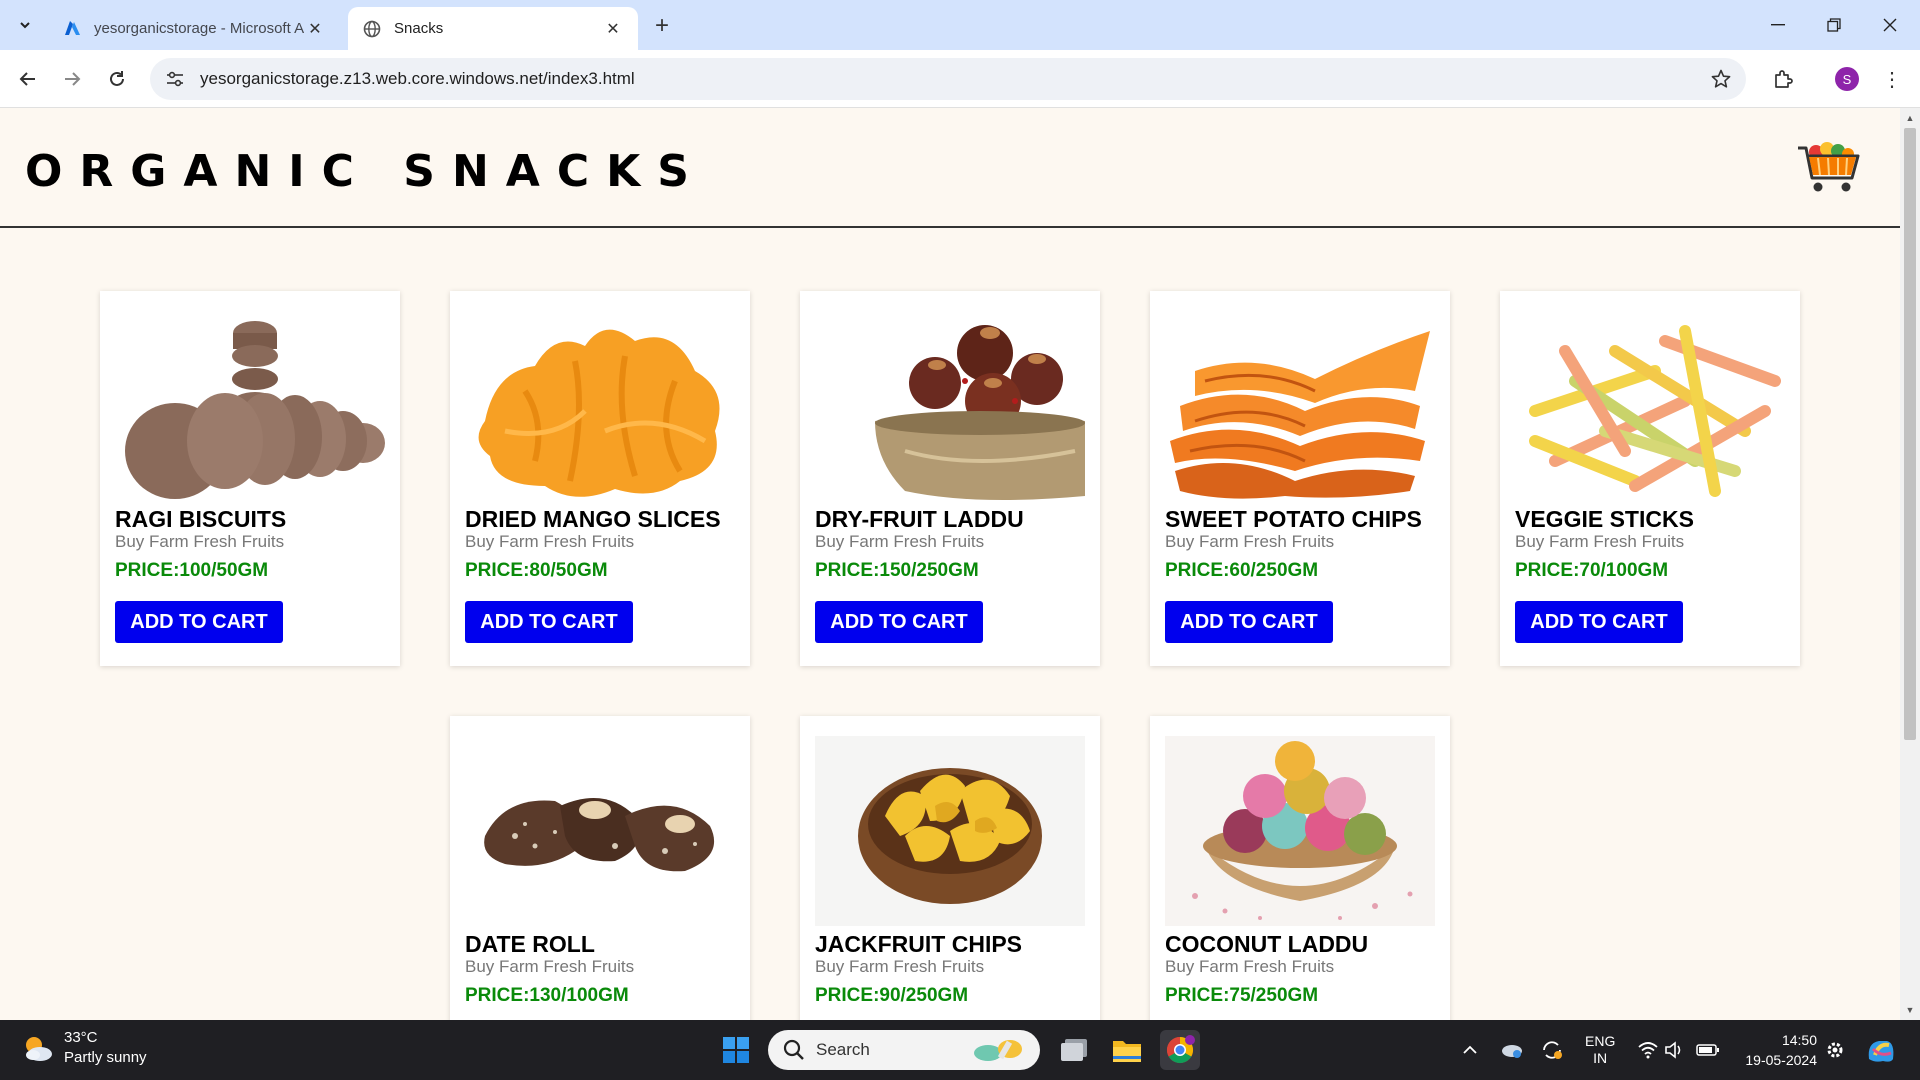 The height and width of the screenshot is (1080, 1920). I want to click on coconut-laddu-image, so click(1300, 831).